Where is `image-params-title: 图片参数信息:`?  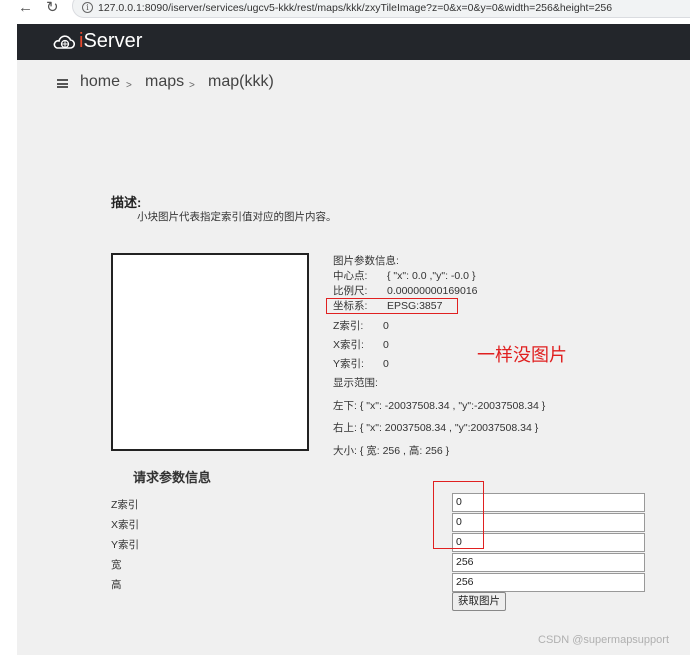 image-params-title: 图片参数信息: is located at coordinates (366, 261).